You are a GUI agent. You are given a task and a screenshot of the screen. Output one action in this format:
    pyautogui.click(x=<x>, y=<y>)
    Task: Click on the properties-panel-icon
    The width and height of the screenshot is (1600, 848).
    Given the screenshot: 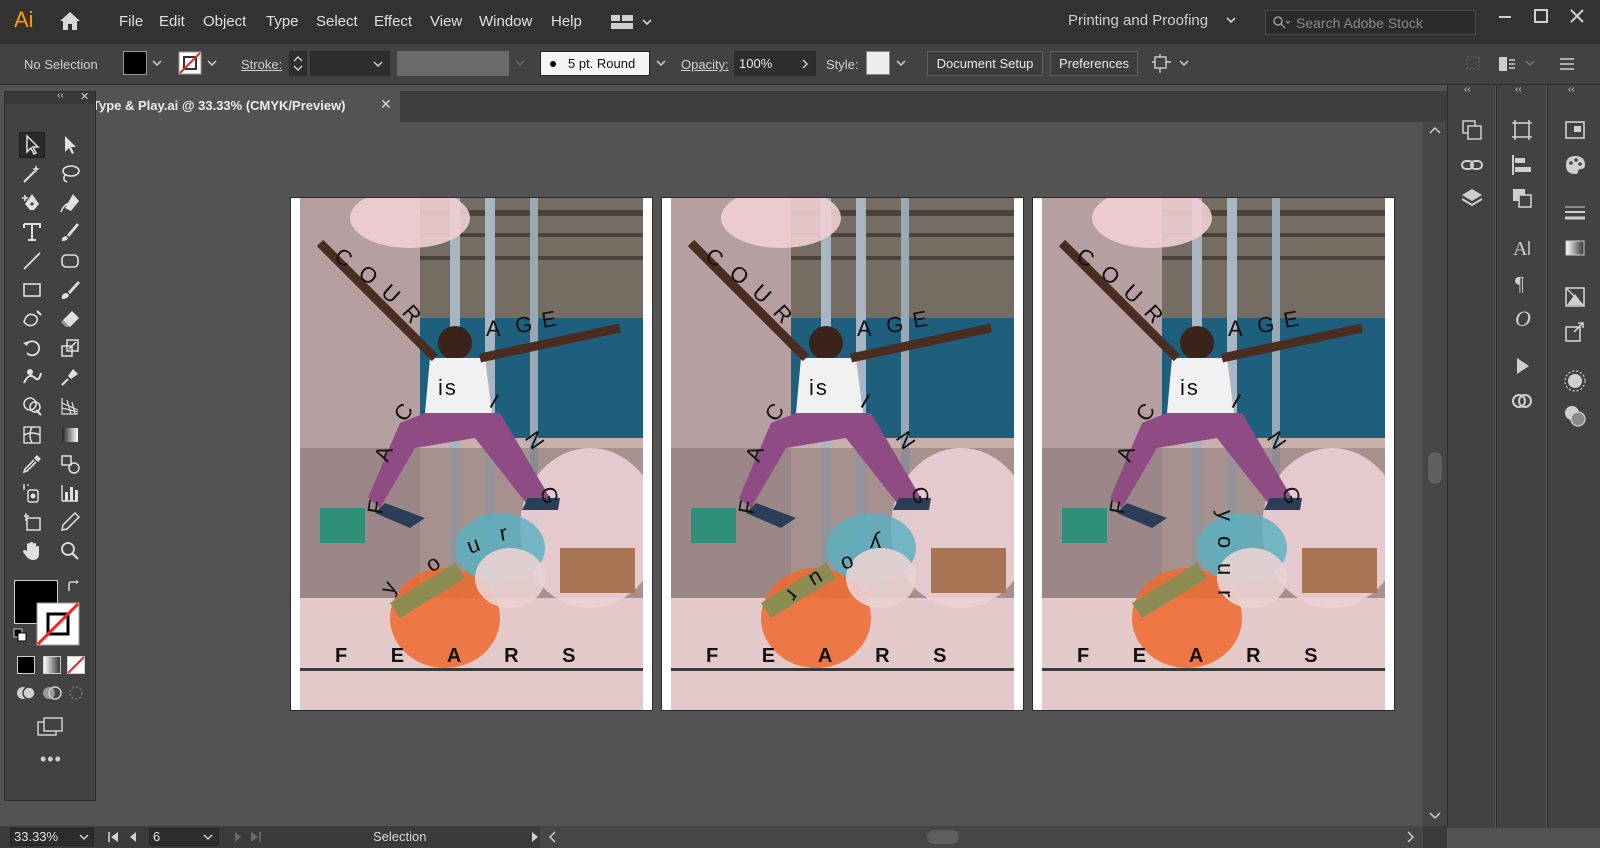 What is the action you would take?
    pyautogui.click(x=1575, y=130)
    